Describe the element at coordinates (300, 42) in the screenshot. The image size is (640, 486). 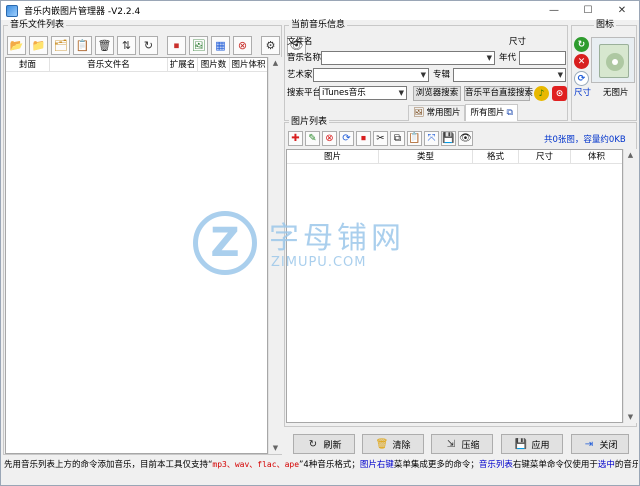
I see `filename-label: 文件名` at that location.